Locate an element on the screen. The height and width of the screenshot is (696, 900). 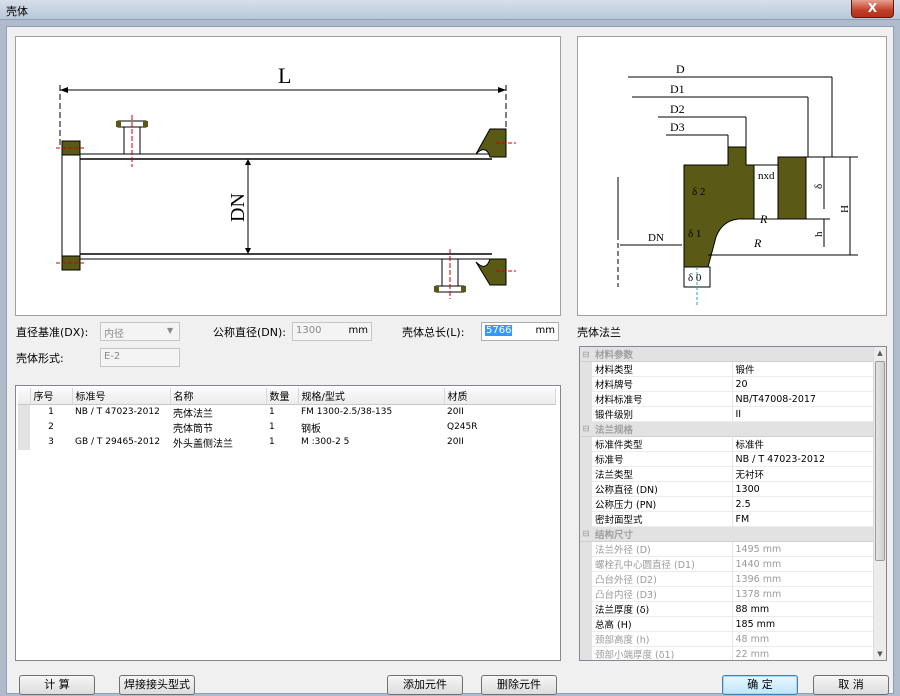
title-bar: 壳体 X is located at coordinates (450, 10).